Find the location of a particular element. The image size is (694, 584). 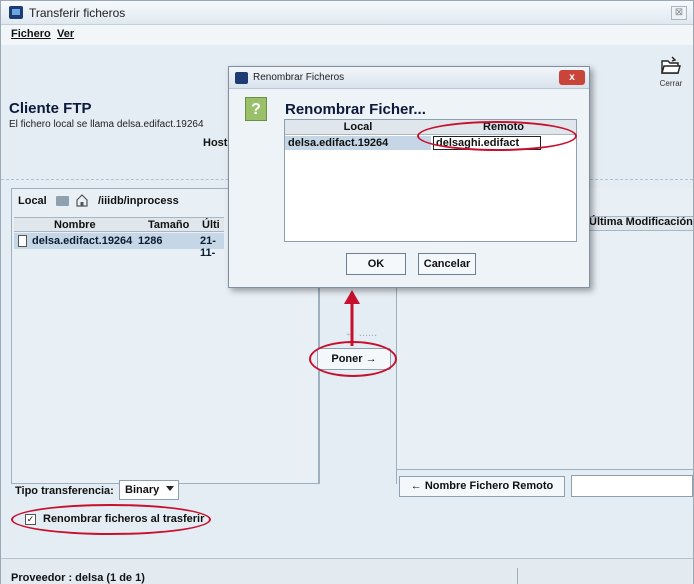

cell-ultima: 21-11- is located at coordinates (208, 247).